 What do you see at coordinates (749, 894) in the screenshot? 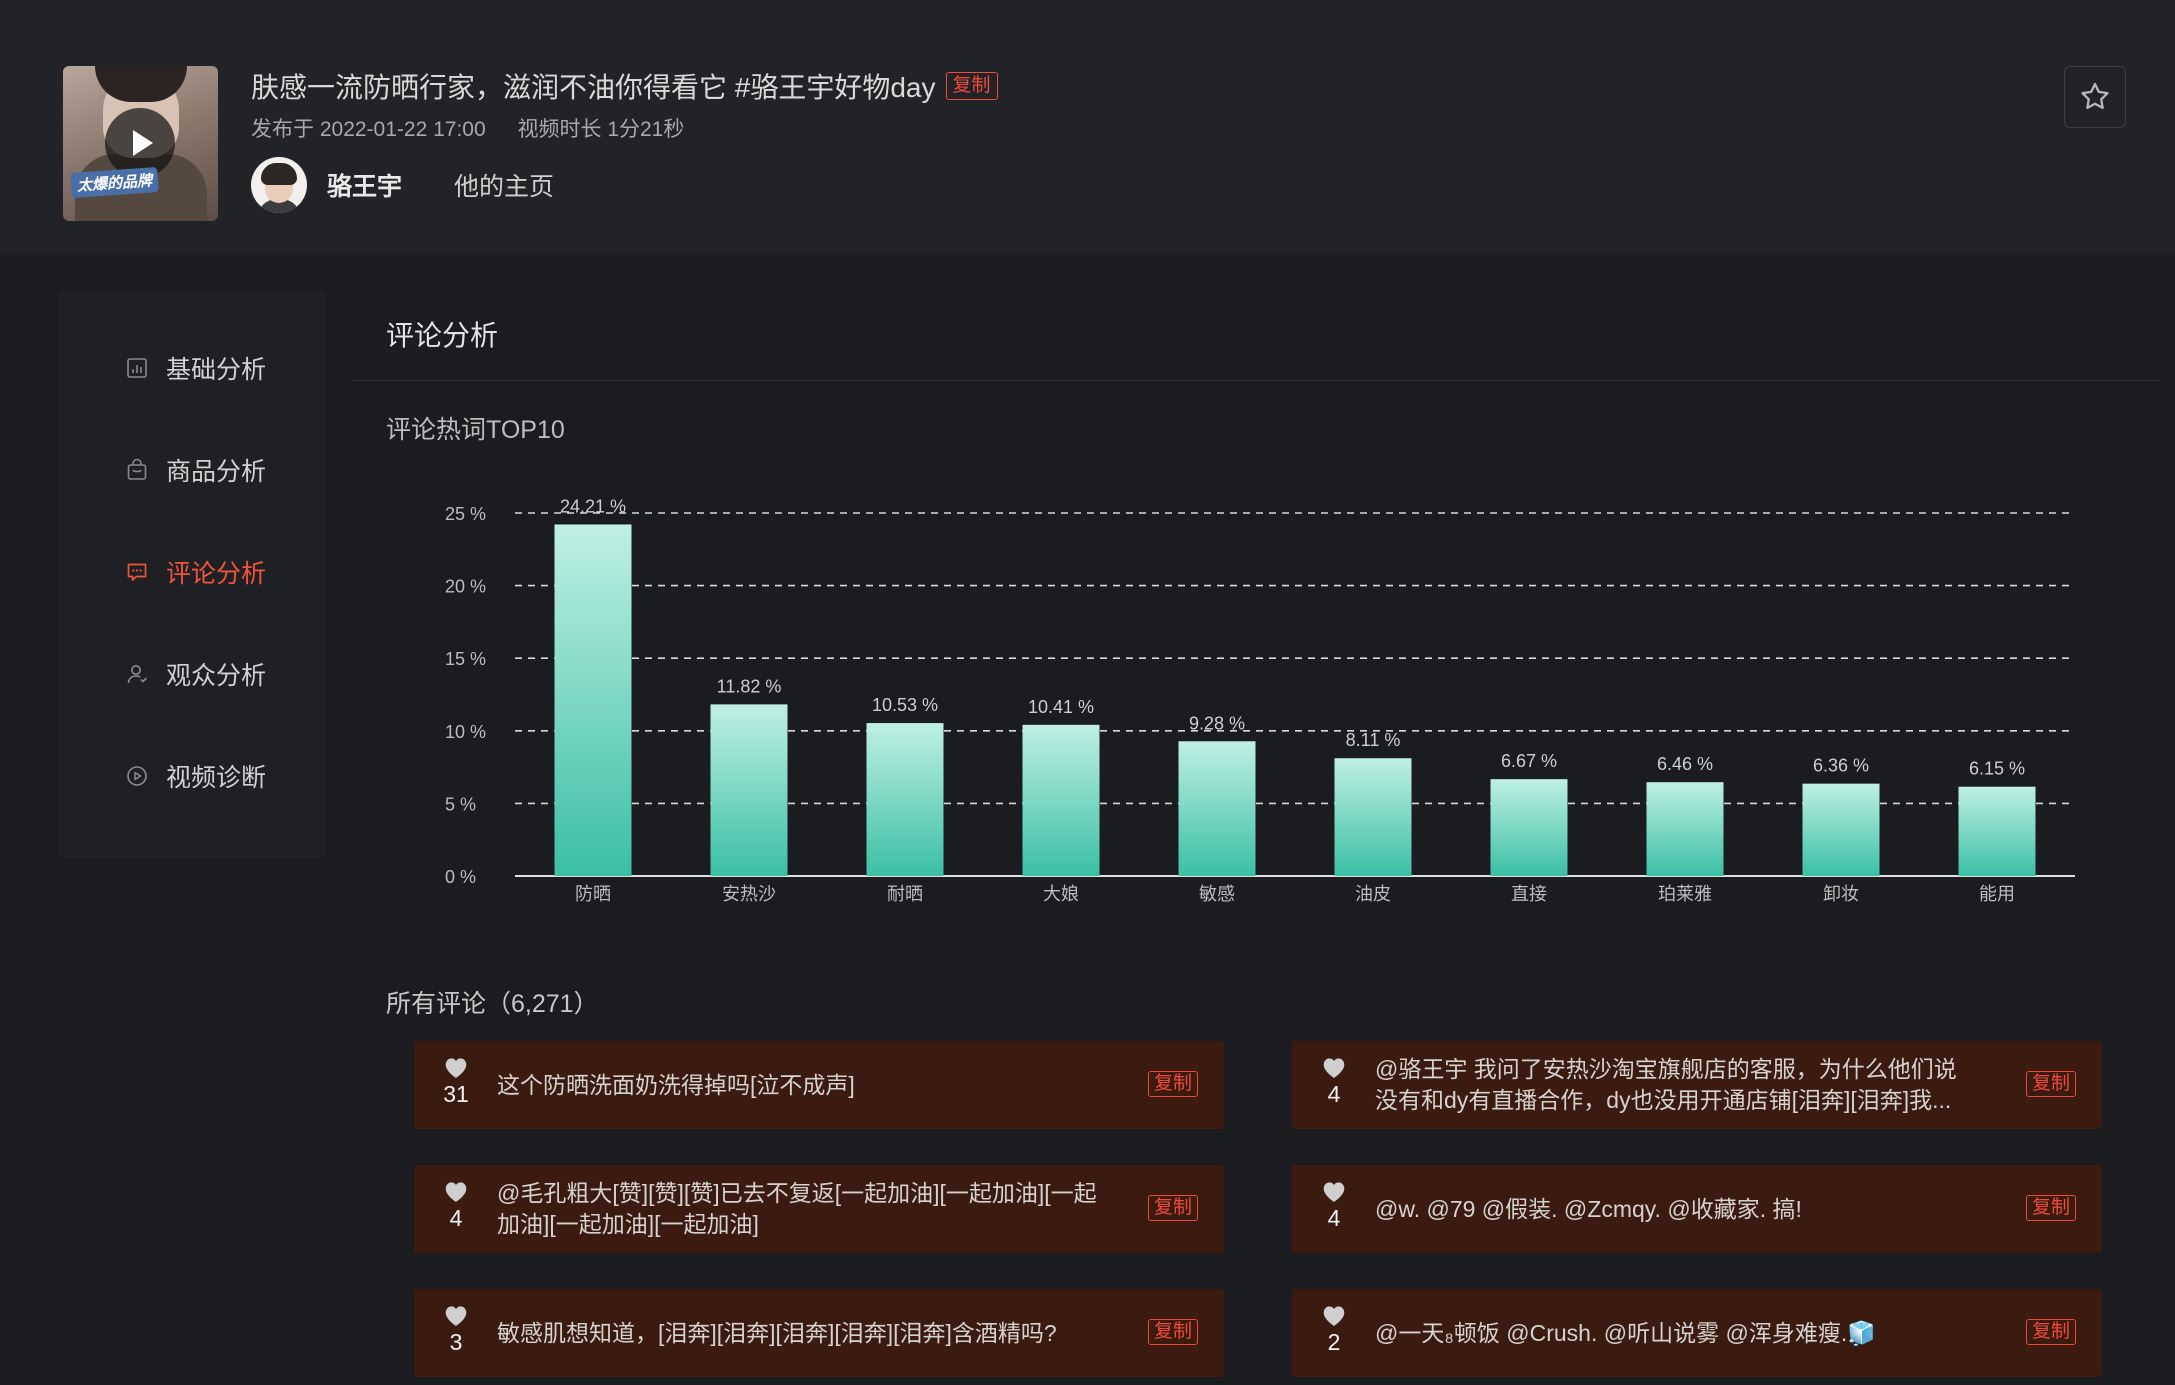
I see `x-tick-label: 安热沙` at bounding box center [749, 894].